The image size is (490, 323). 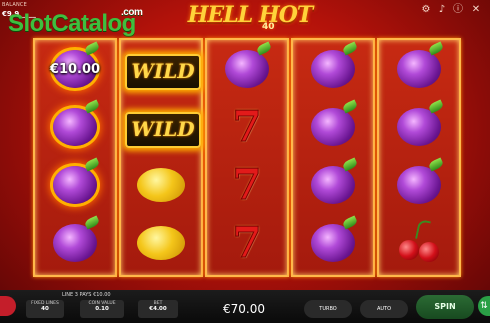 I want to click on coin-value-value: 0.10, so click(x=102, y=309).